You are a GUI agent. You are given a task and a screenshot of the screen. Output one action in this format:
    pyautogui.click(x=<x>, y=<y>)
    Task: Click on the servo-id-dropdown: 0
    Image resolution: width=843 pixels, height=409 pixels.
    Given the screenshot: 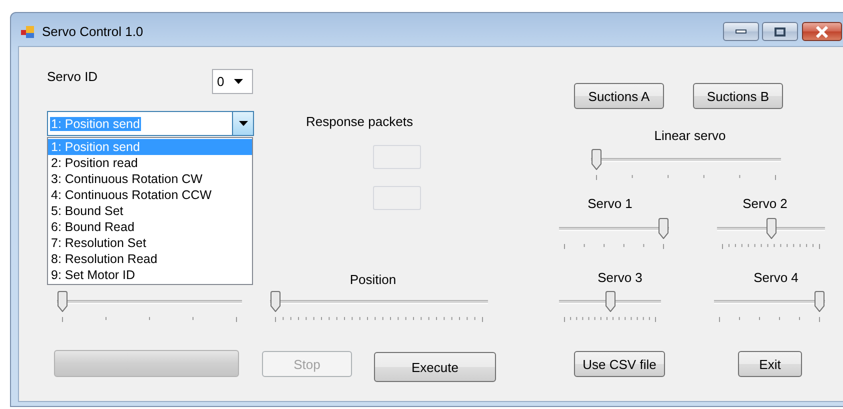 What is the action you would take?
    pyautogui.click(x=232, y=81)
    